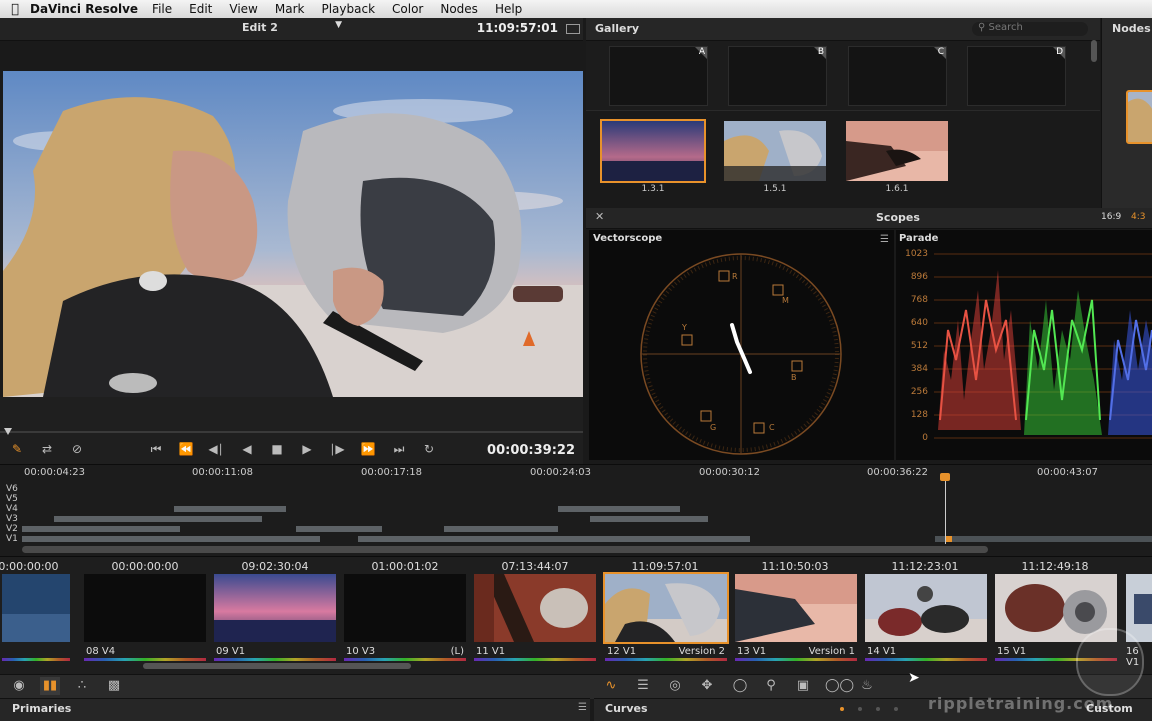  Describe the element at coordinates (216, 449) in the screenshot. I see `prev-frame-icon: ◀∣` at that location.